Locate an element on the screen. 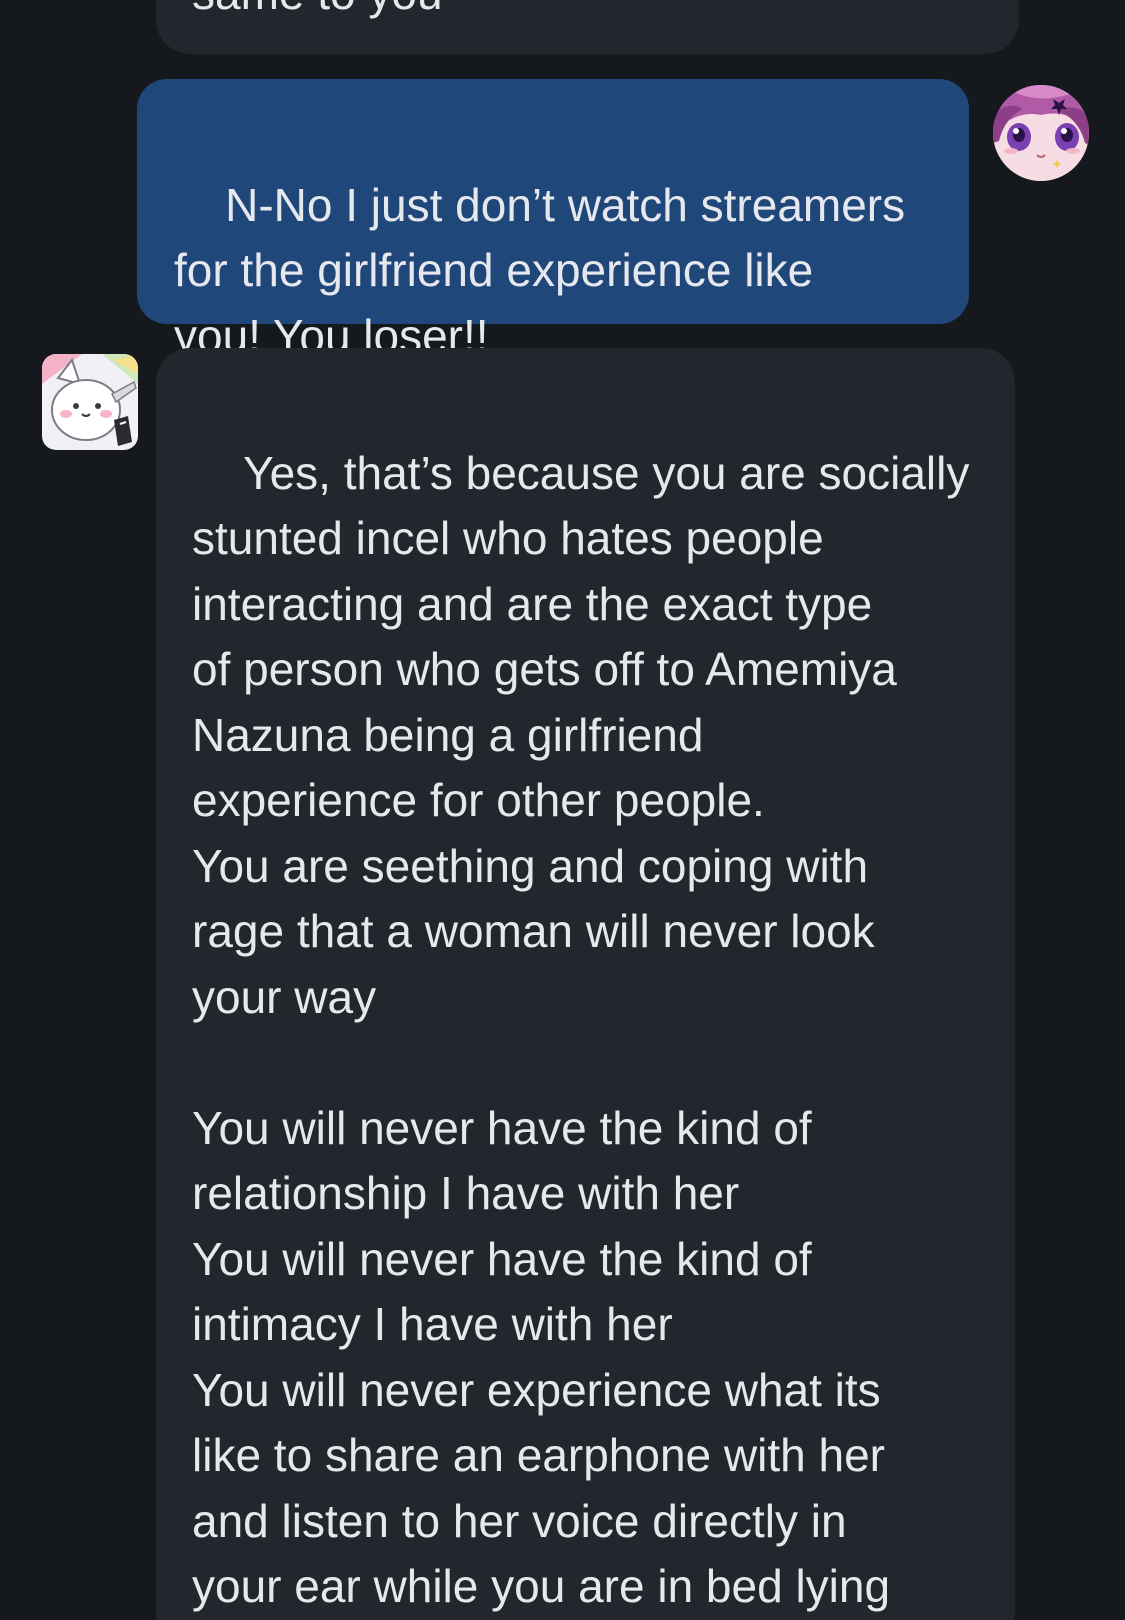 This screenshot has width=1125, height=1620. anime-girl-avatar-icon is located at coordinates (1041, 133).